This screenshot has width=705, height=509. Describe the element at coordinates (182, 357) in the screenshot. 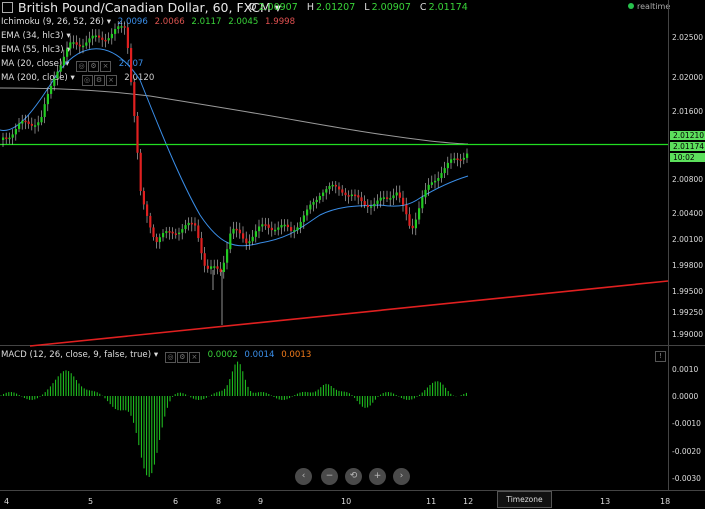

I see `settings-icon: ⚙` at that location.